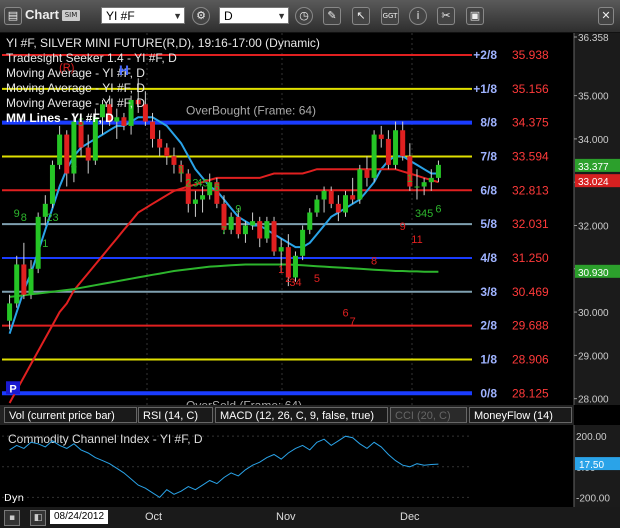 This screenshot has height=528, width=620. What do you see at coordinates (12, 518) in the screenshot?
I see `lock-icon: ▪` at bounding box center [12, 518].